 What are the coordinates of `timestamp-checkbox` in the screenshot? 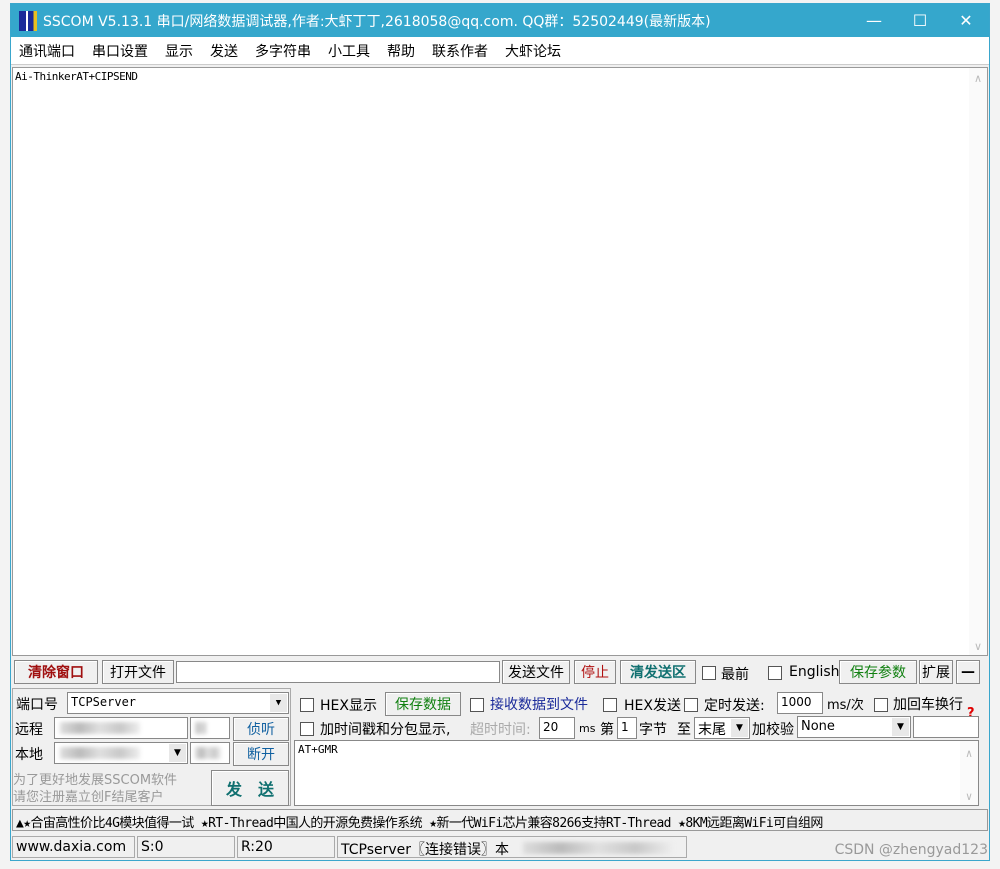 It's located at (307, 729).